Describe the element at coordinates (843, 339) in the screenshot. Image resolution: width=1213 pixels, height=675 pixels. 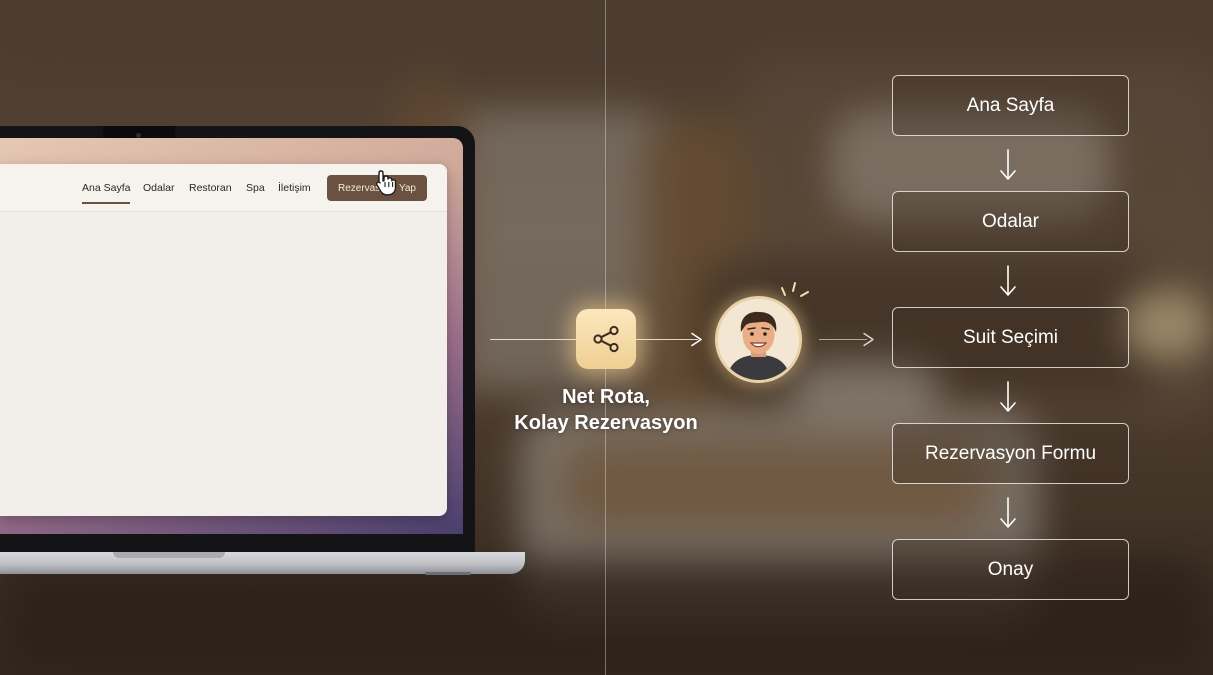
I see `connector-line-right` at that location.